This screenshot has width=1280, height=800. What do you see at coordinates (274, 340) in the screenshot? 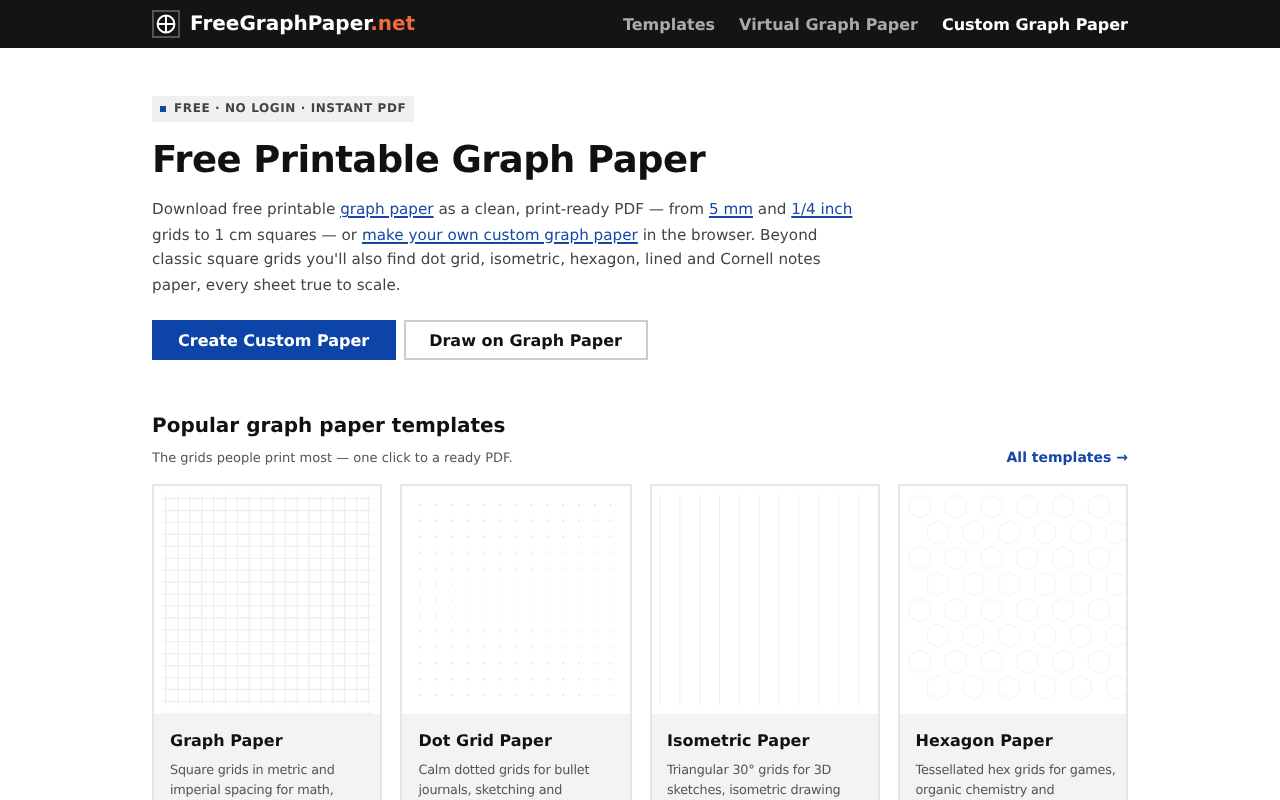
I see `create-button: Create Custom Paper` at bounding box center [274, 340].